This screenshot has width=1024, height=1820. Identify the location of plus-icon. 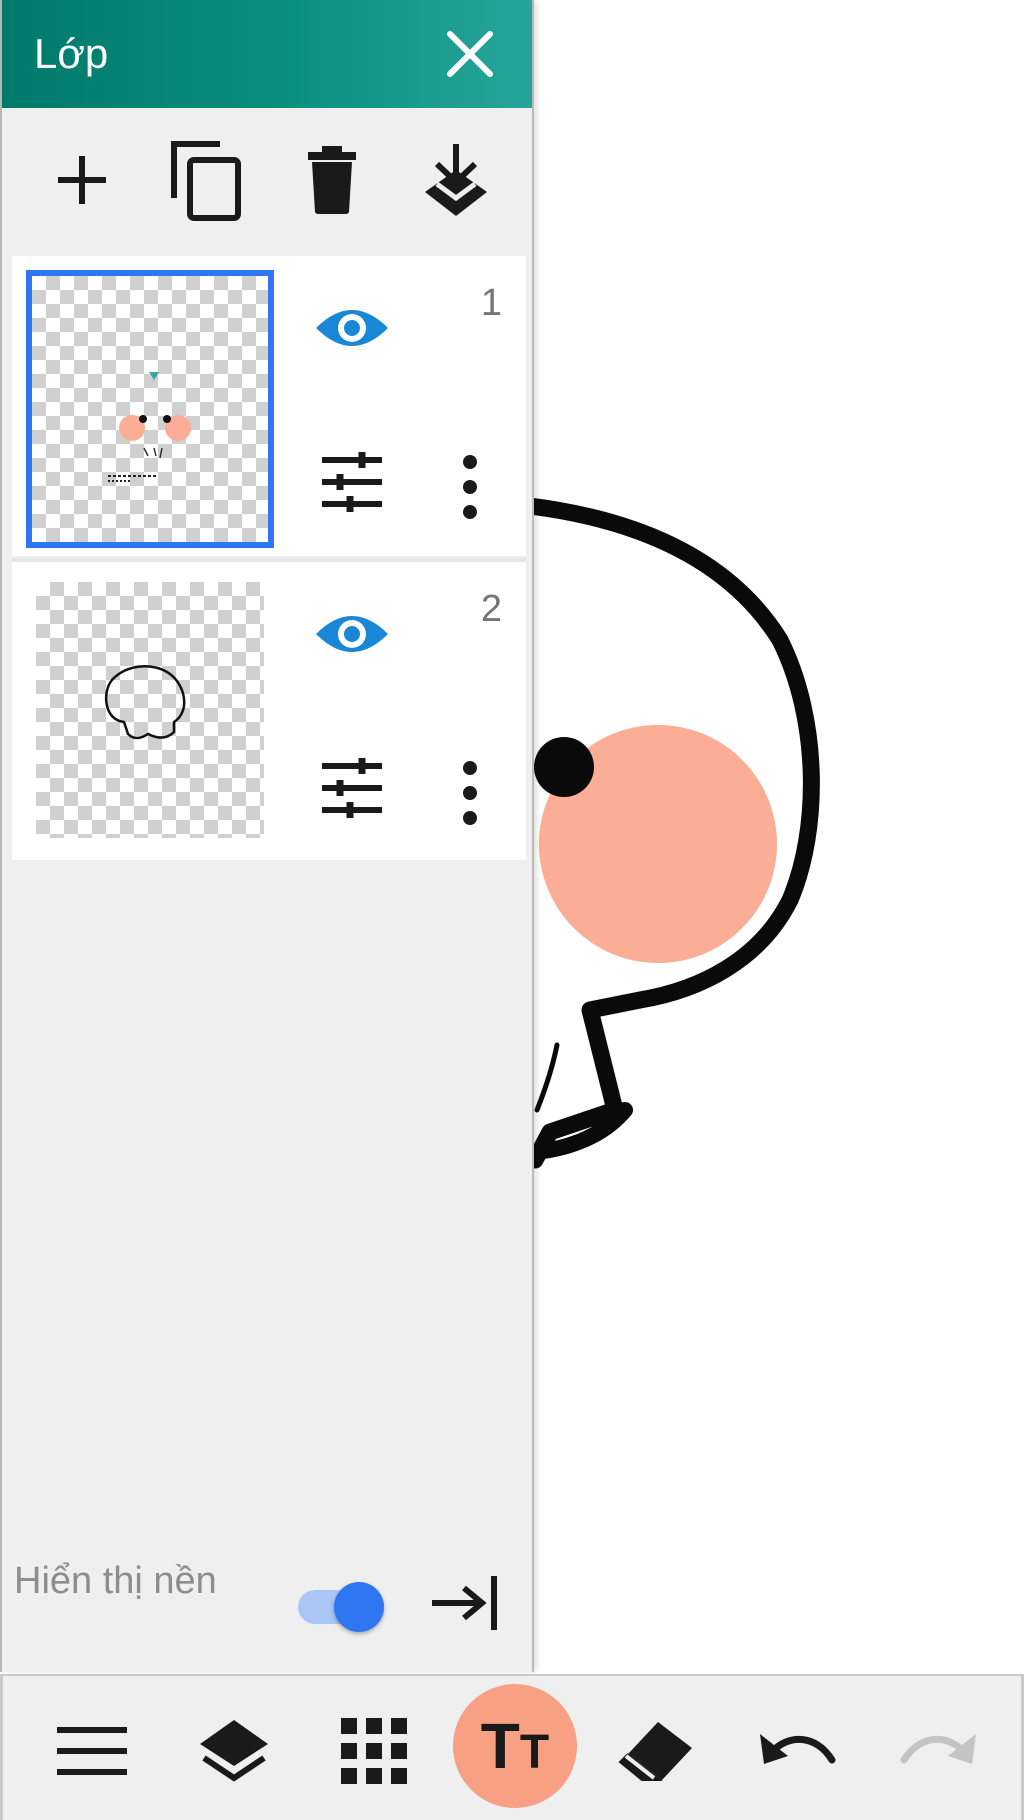
(82, 180).